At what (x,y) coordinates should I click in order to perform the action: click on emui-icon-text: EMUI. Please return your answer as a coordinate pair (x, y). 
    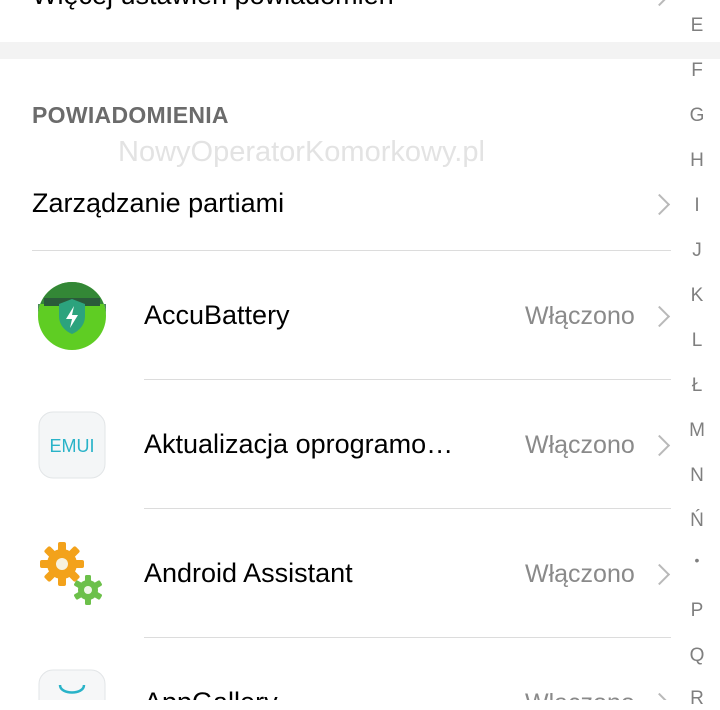
    Looking at the image, I should click on (72, 446).